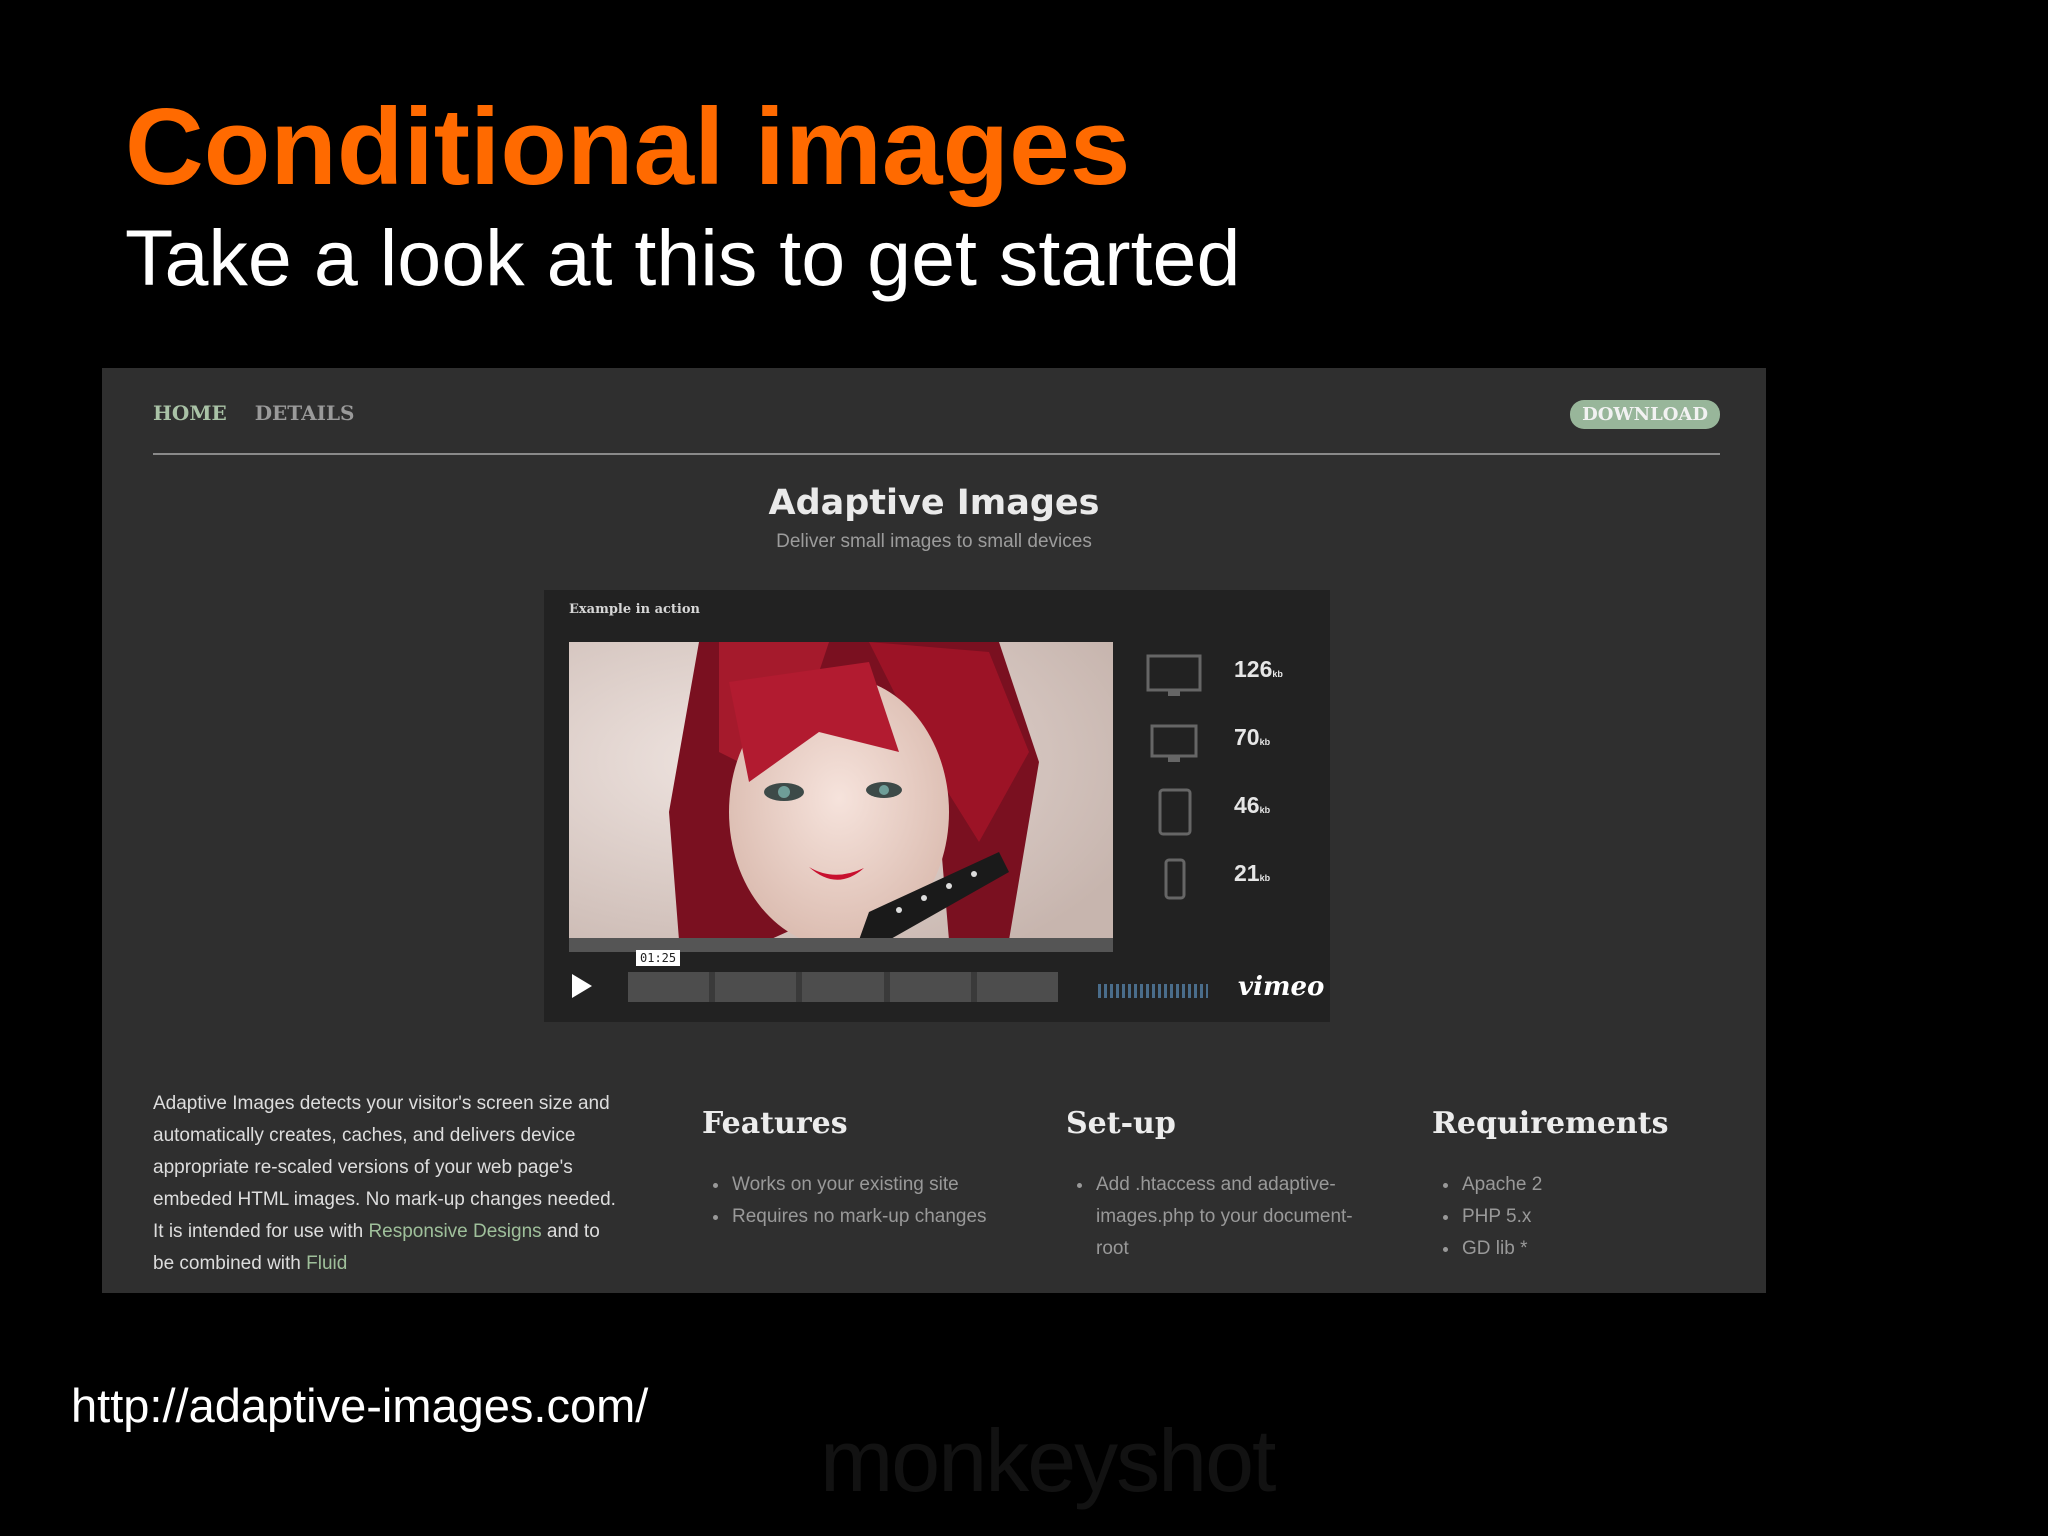 The height and width of the screenshot is (1536, 2048). I want to click on nav-home-link: HOME, so click(190, 413).